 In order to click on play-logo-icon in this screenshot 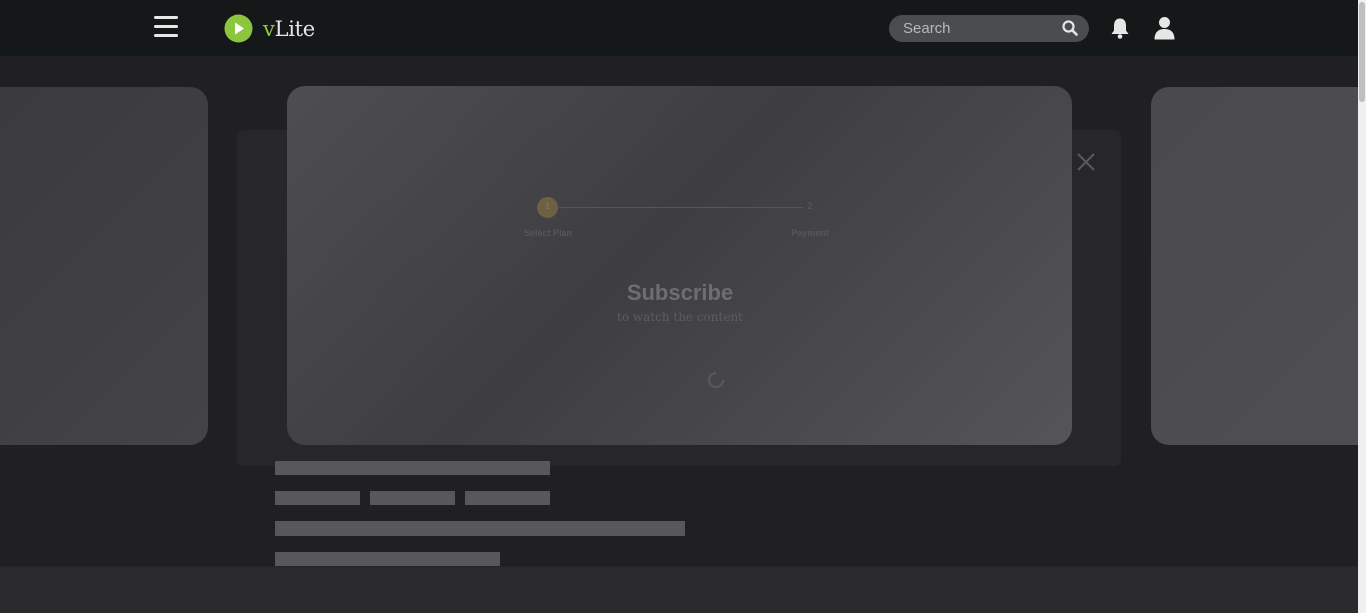, I will do `click(238, 28)`.